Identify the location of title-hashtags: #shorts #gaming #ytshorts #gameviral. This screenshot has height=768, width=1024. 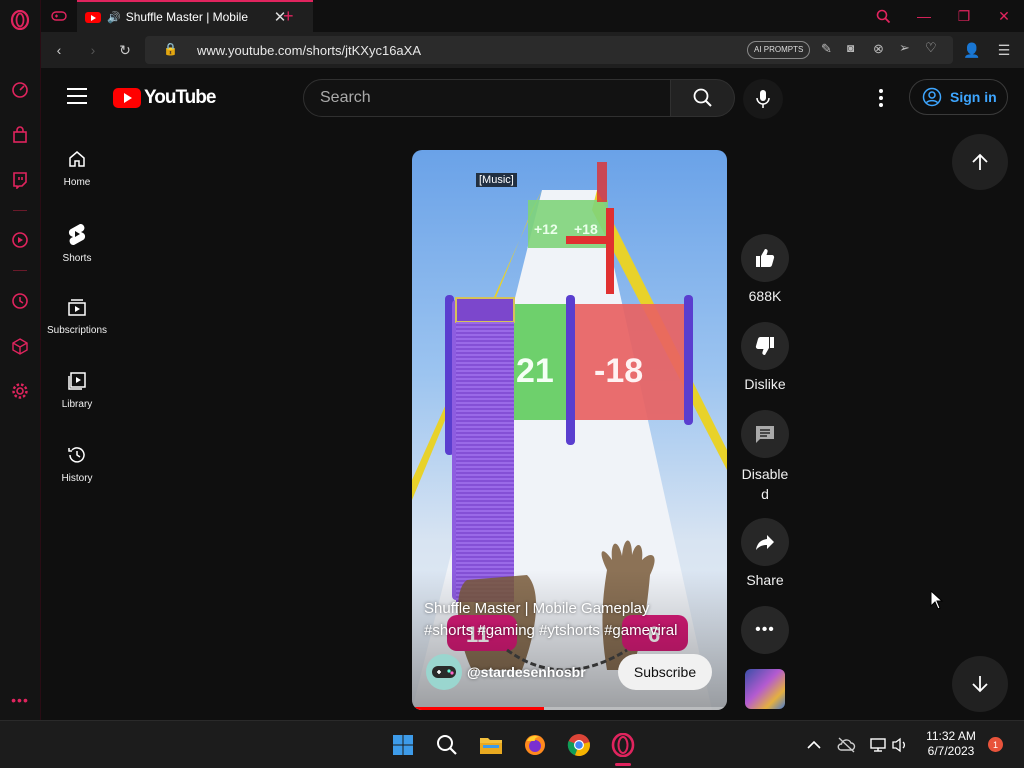
(571, 631).